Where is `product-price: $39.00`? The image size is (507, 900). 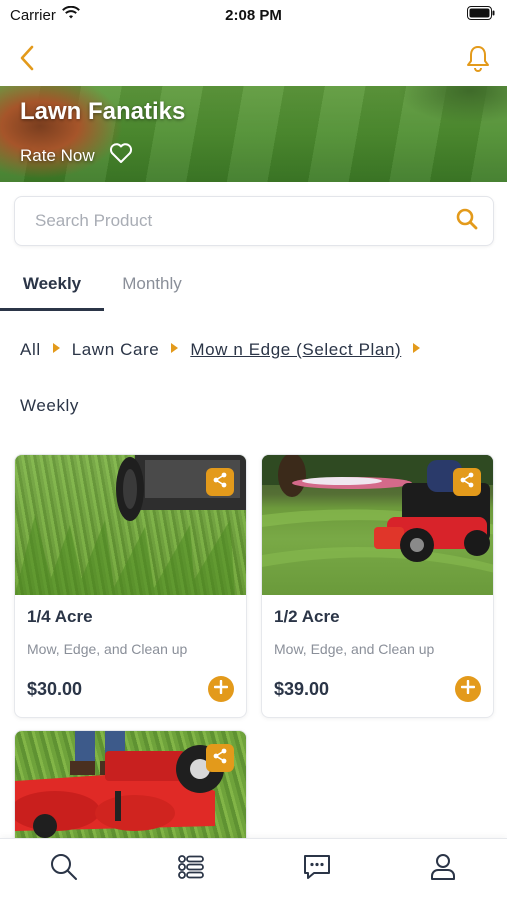 product-price: $39.00 is located at coordinates (302, 689).